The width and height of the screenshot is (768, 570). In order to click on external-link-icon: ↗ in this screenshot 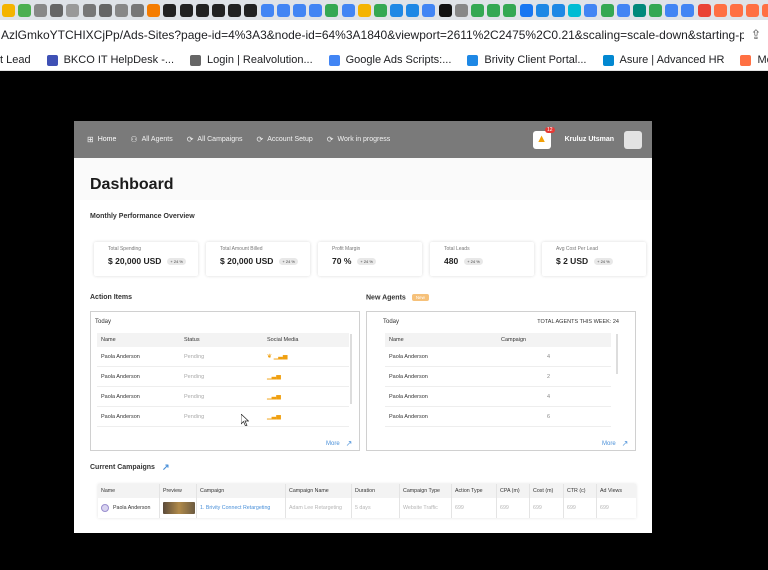, I will do `click(166, 467)`.